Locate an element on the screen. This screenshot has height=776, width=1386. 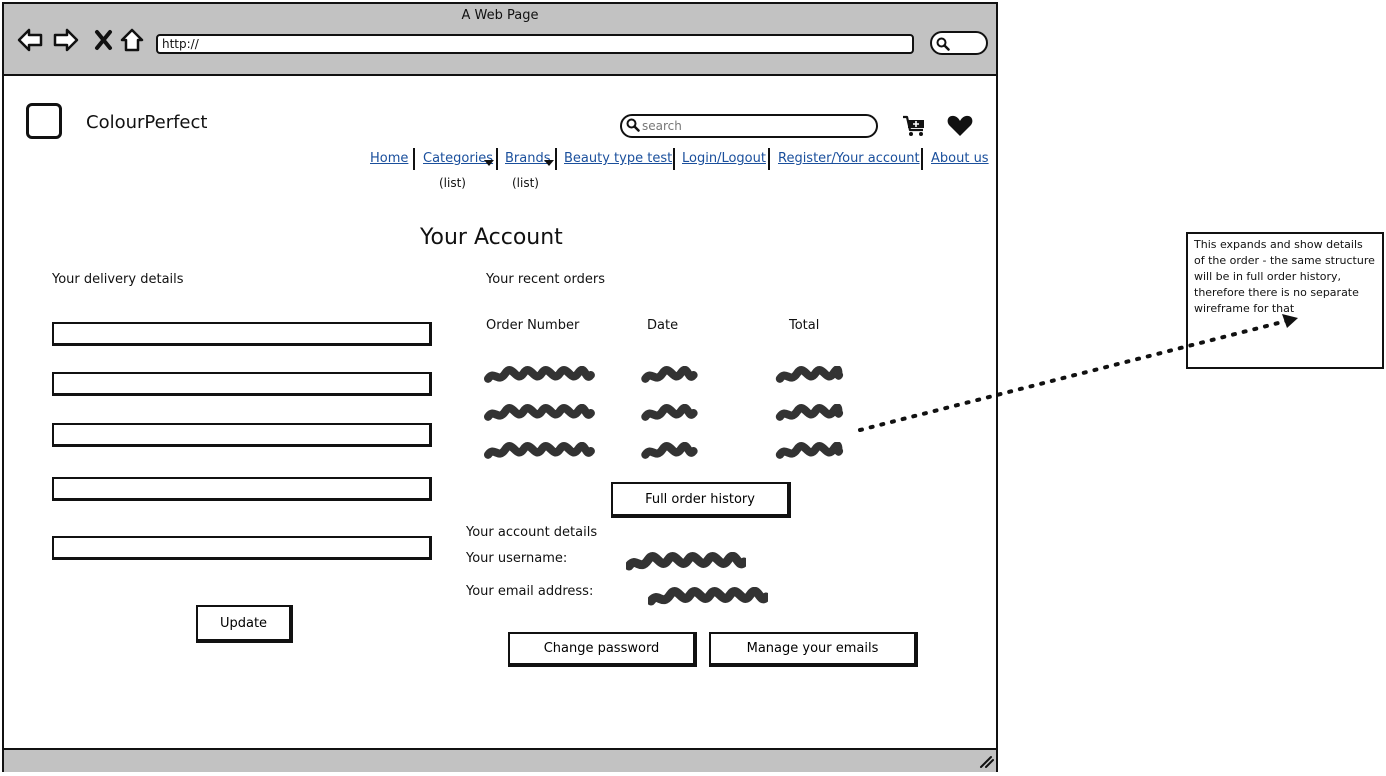
page-title: Your Account is located at coordinates (491, 237).